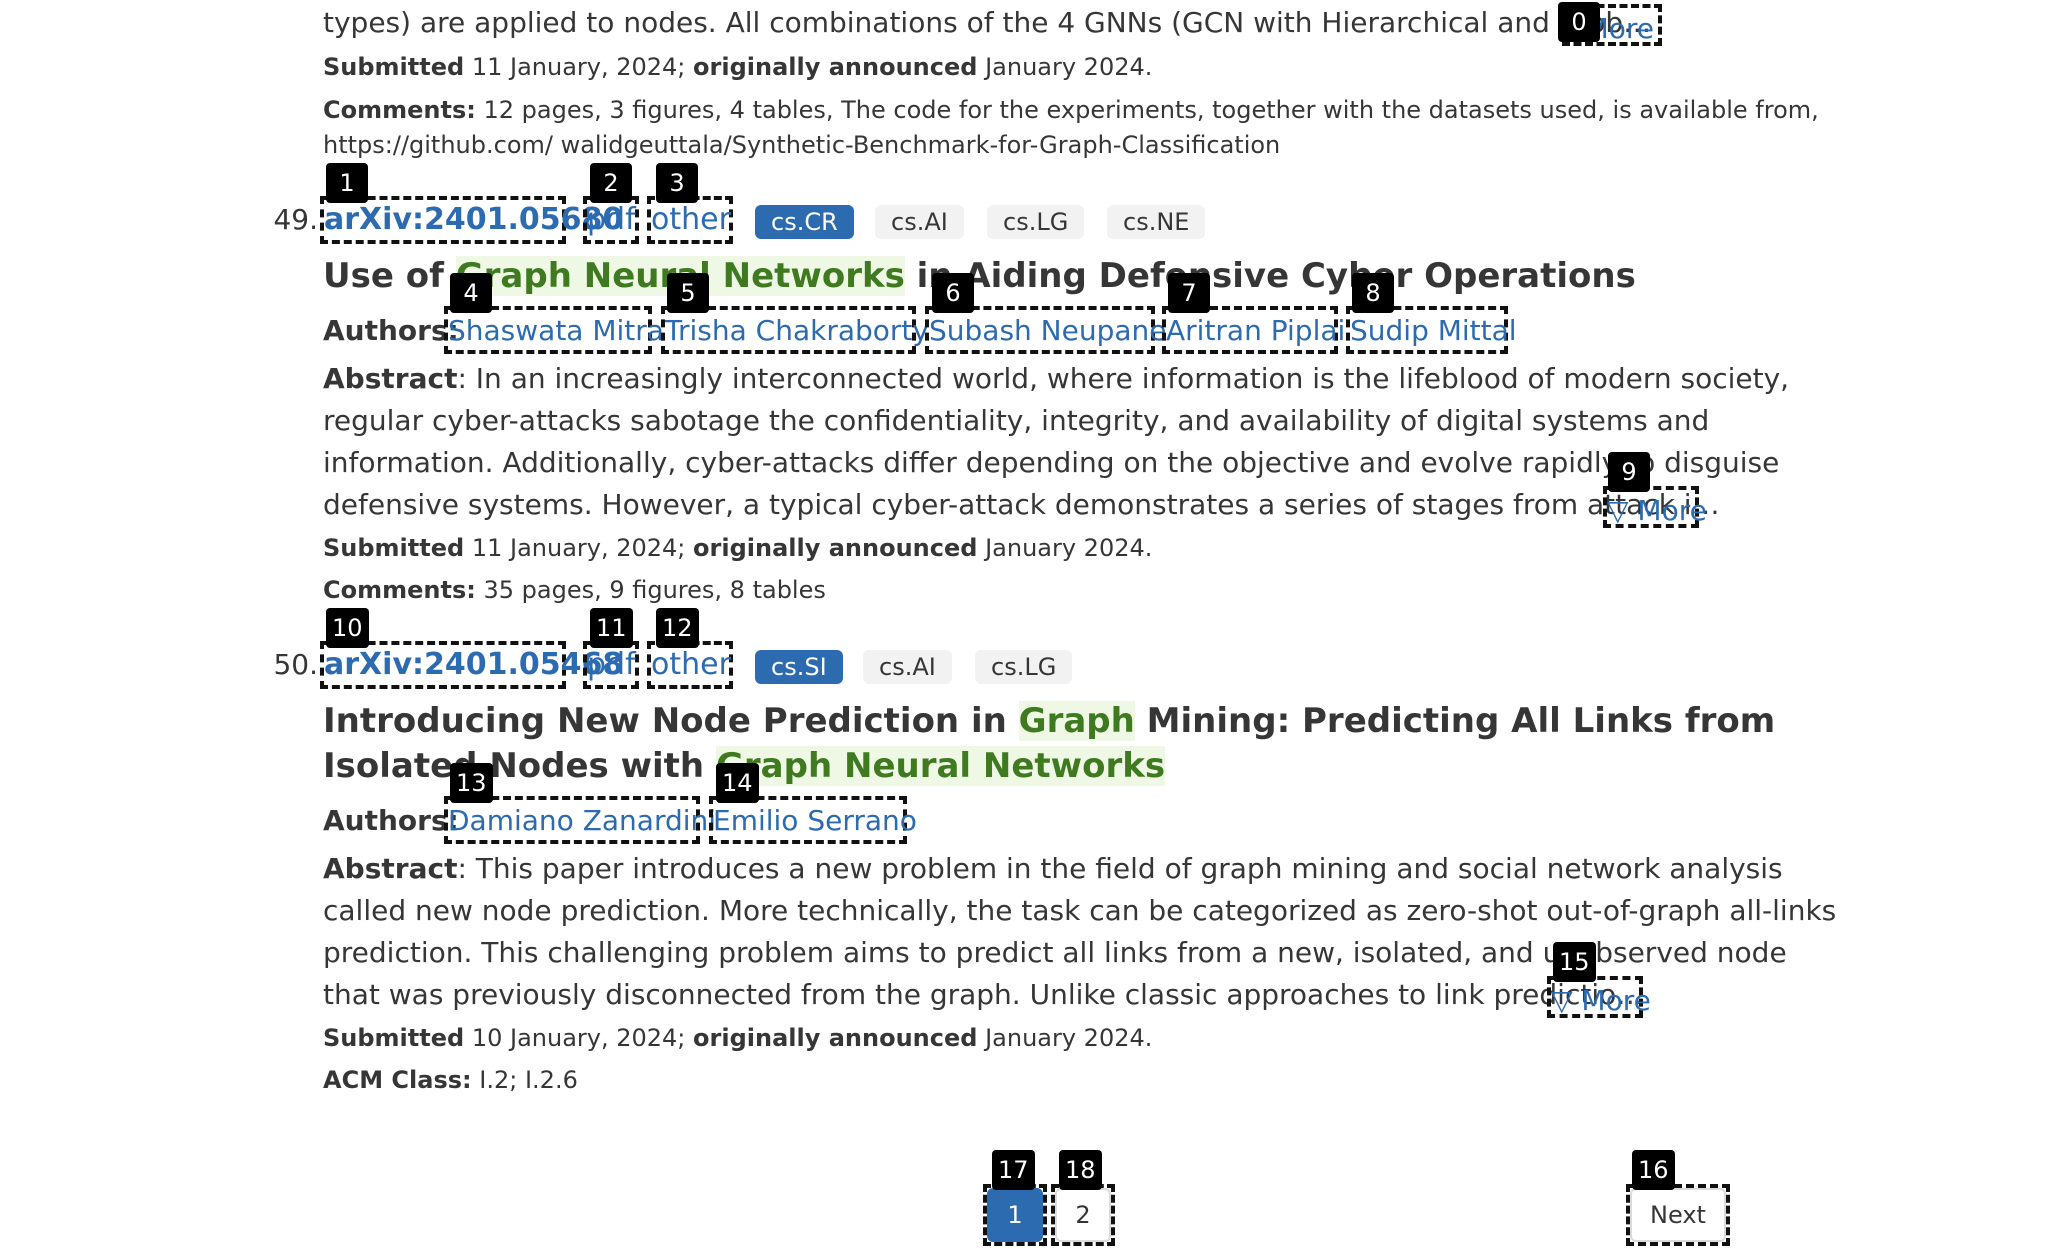 Image resolution: width=2048 pixels, height=1258 pixels. I want to click on title-text: Introducing New Node Prediction in, so click(671, 721).